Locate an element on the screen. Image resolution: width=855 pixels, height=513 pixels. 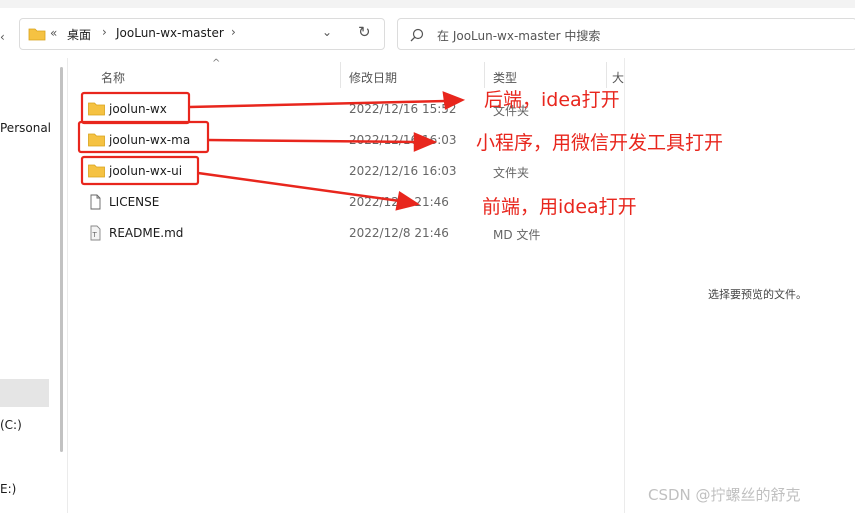
search-placeholder: 在 JooLun-wx-master 中搜索 is located at coordinates (518, 35).